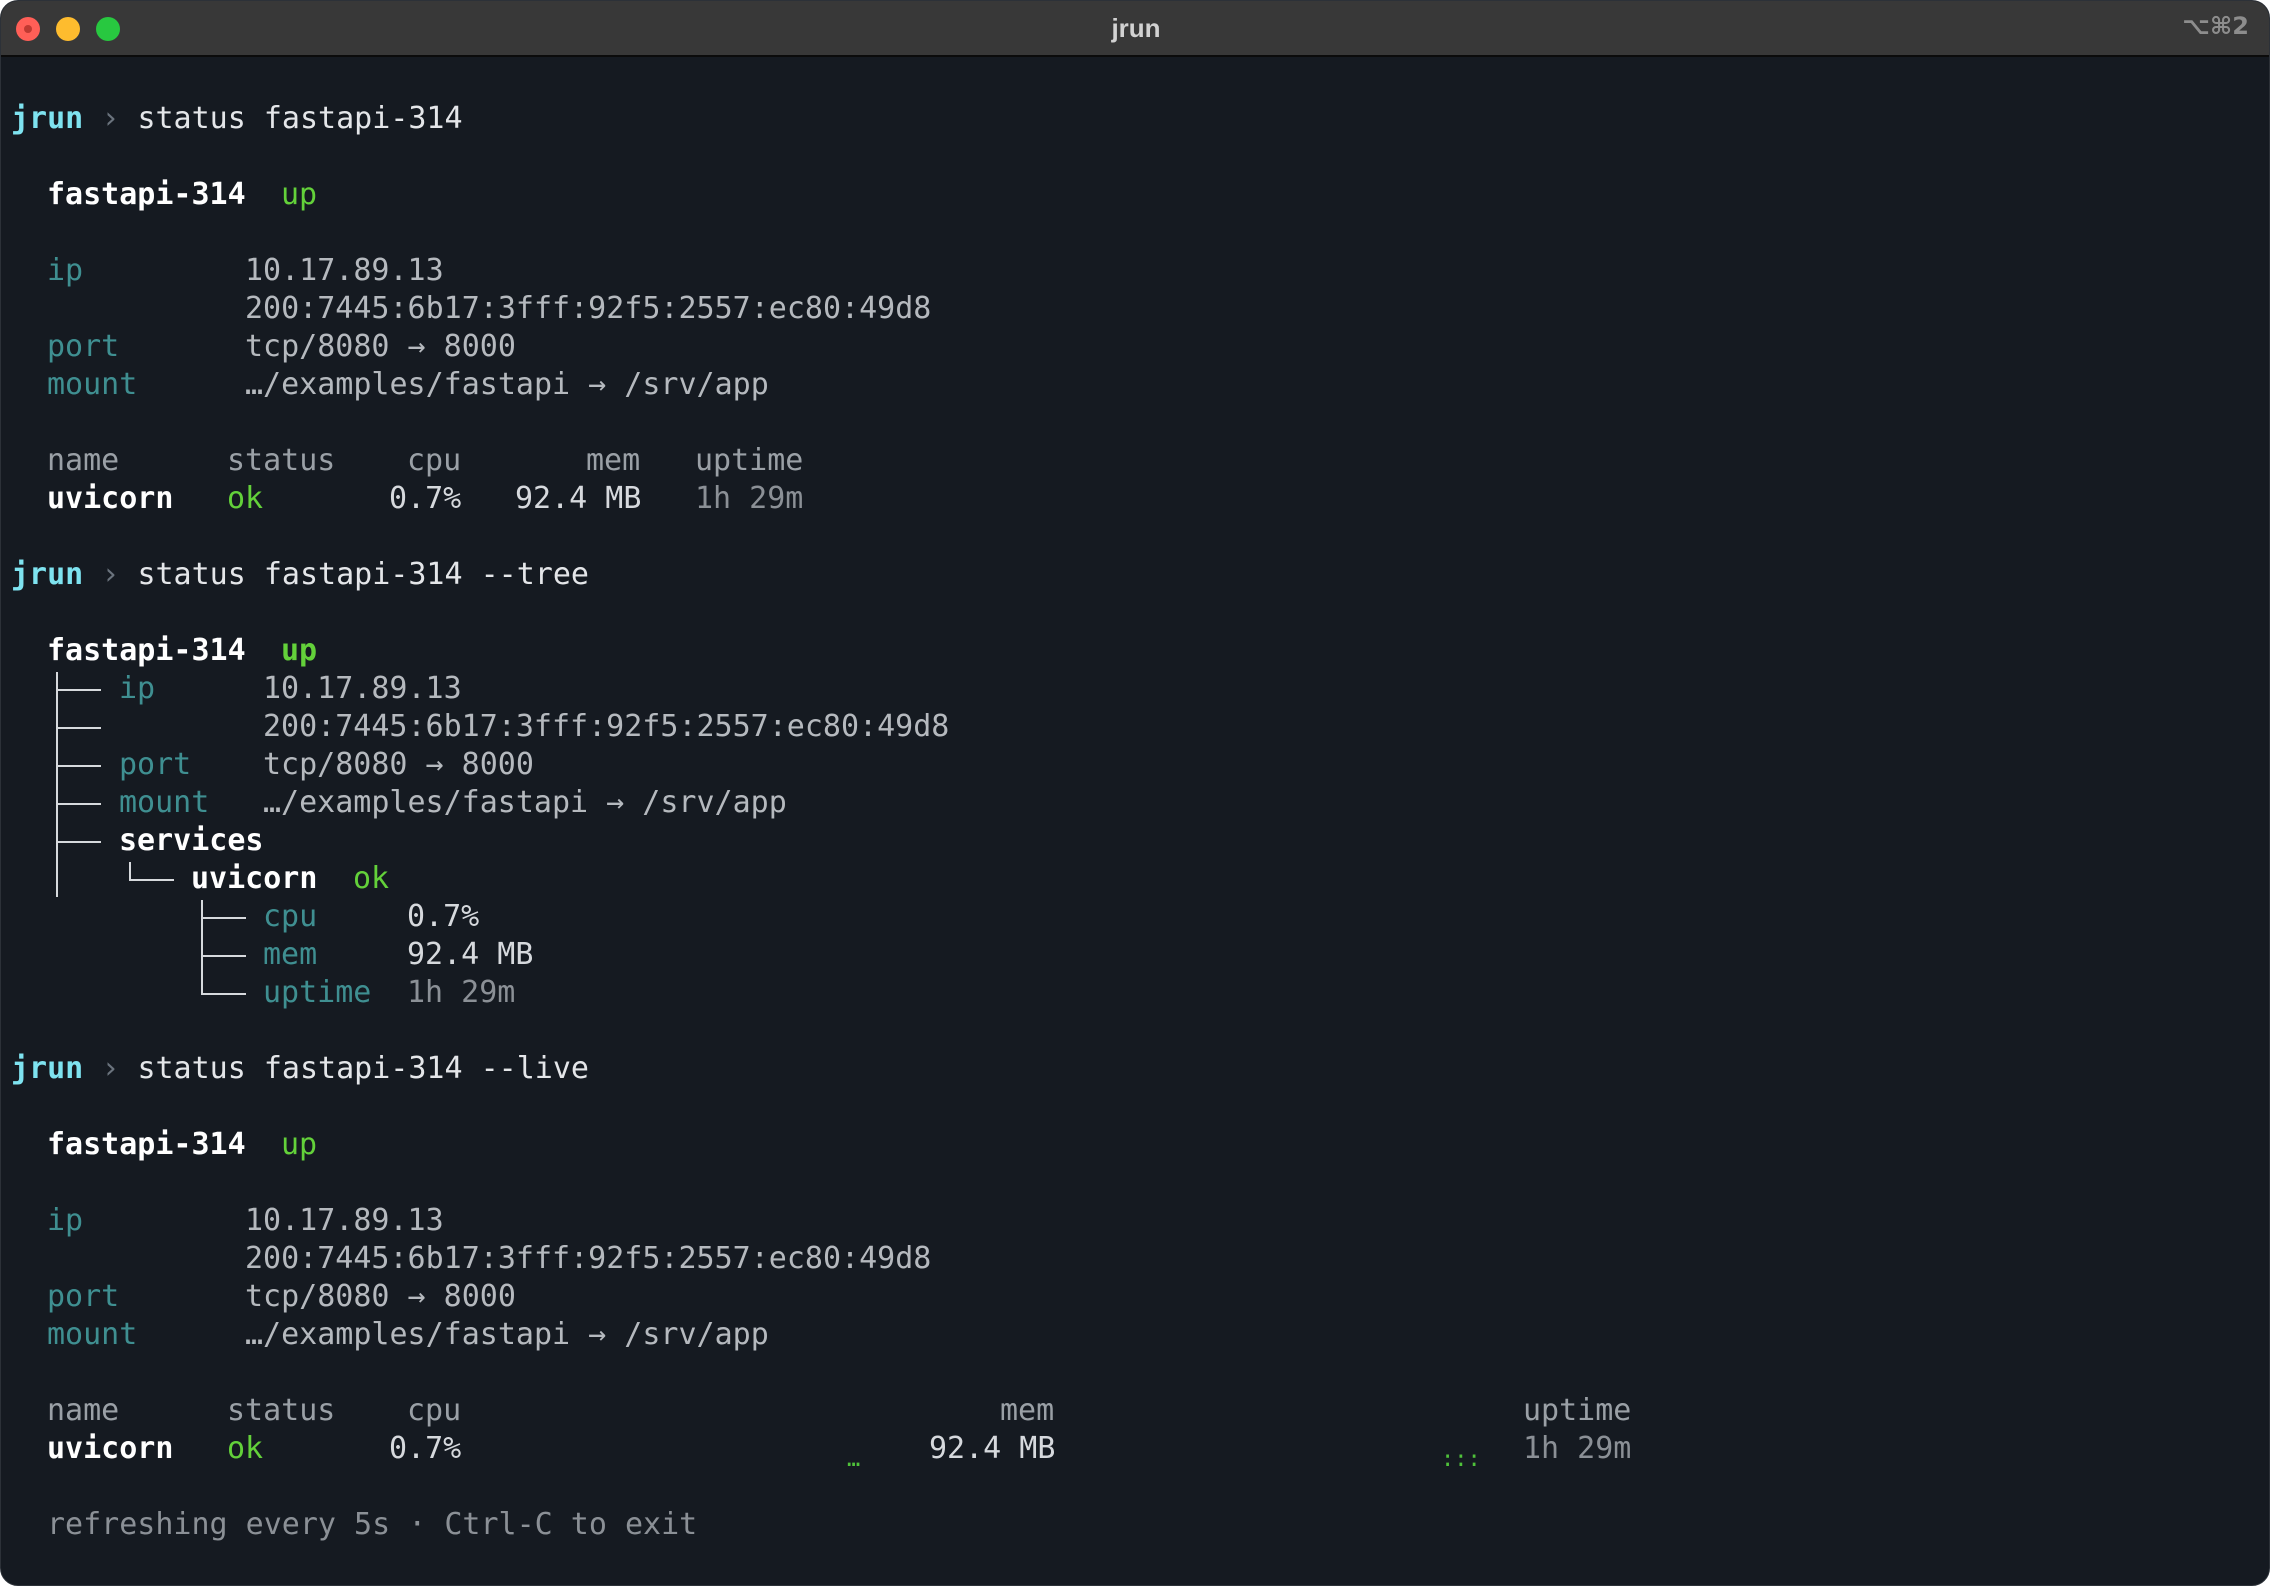  Describe the element at coordinates (606, 726) in the screenshot. I see `tree-ipv6: 200:7445:6b17:3fff:92f5:2557:ec80:49d8` at that location.